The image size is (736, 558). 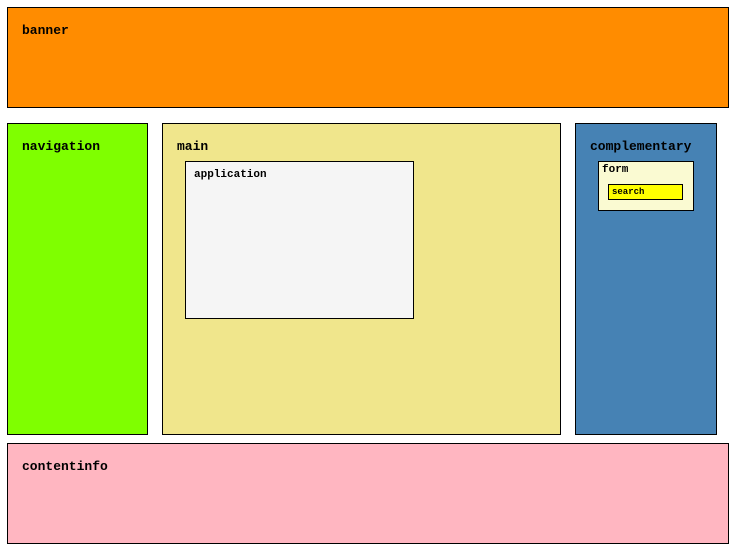 What do you see at coordinates (615, 170) in the screenshot?
I see `form-label: form` at bounding box center [615, 170].